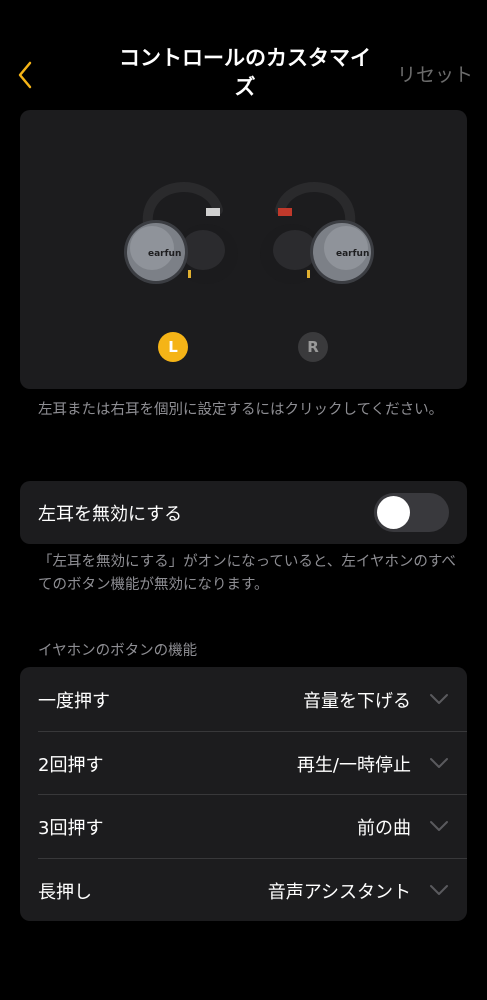 Image resolution: width=487 pixels, height=1000 pixels. Describe the element at coordinates (339, 892) in the screenshot. I see `row-value: 音声アシスタント` at that location.